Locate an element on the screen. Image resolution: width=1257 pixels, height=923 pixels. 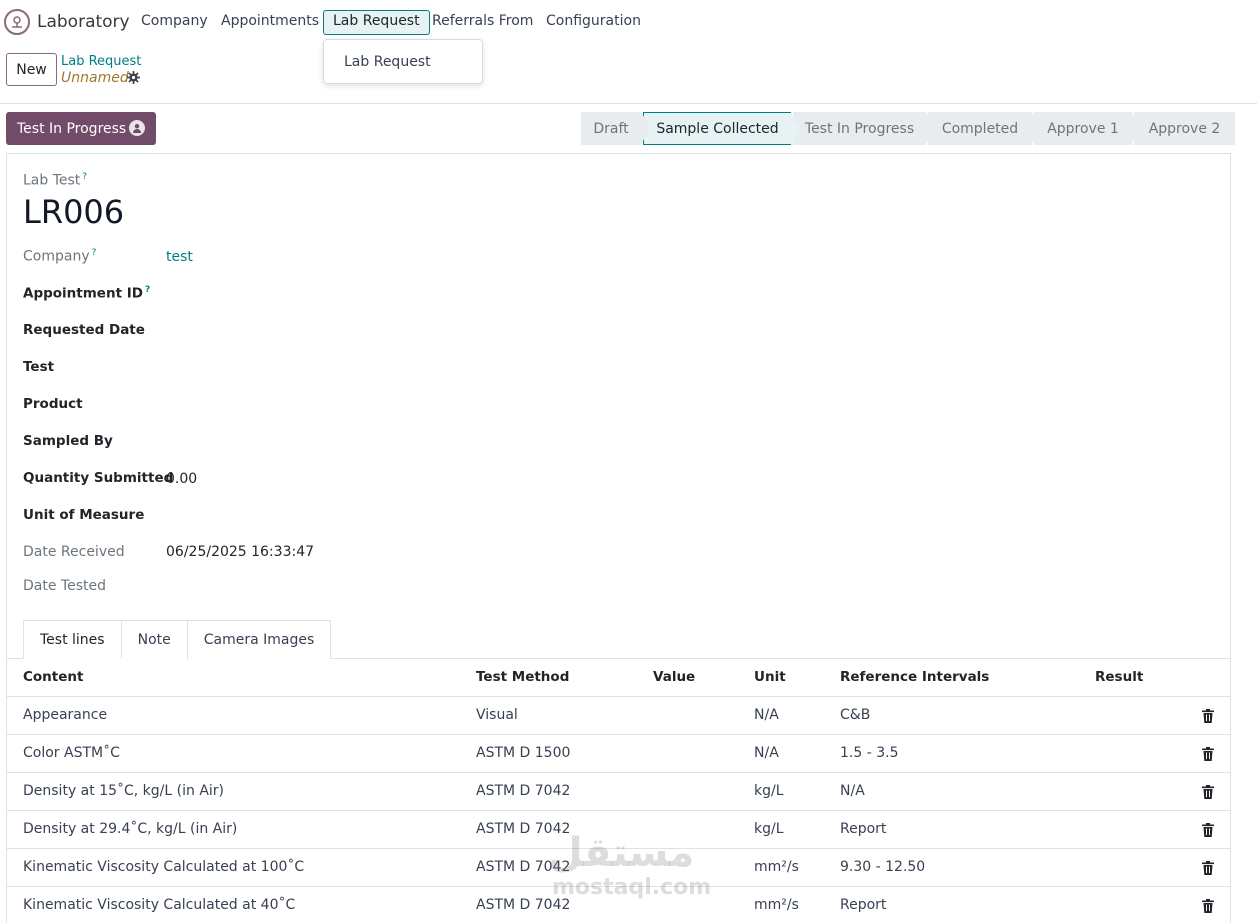
stage-label: Draft is located at coordinates (611, 128).